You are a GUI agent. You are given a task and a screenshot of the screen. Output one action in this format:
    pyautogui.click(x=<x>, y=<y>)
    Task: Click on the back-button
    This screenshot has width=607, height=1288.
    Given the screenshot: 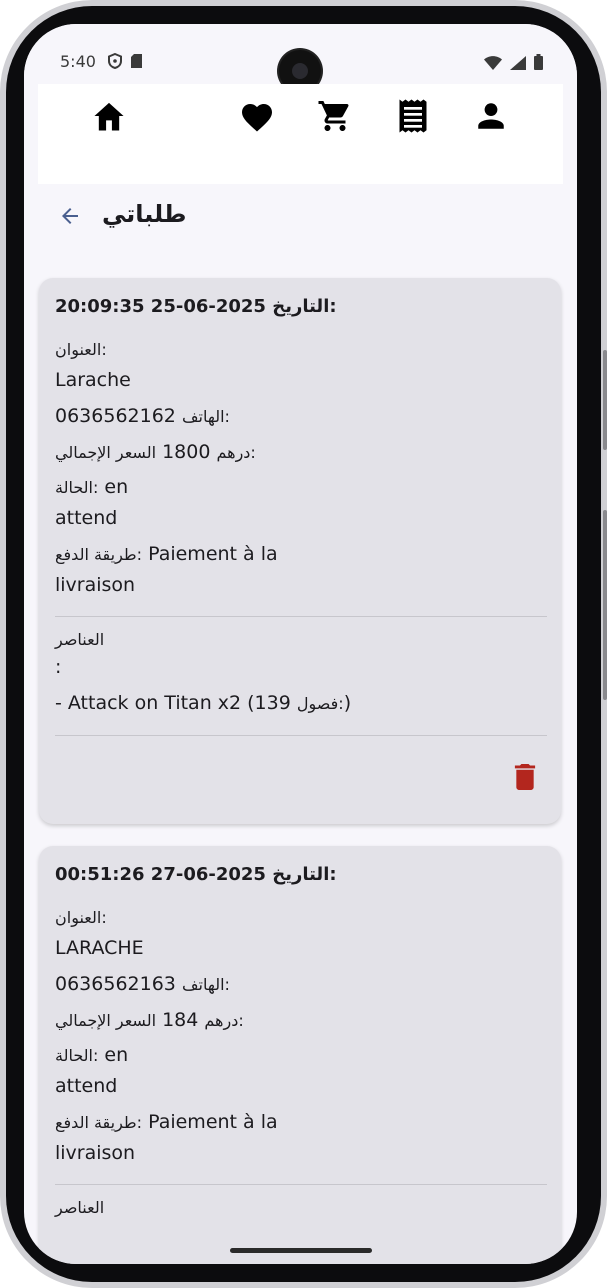 What is the action you would take?
    pyautogui.click(x=70, y=216)
    